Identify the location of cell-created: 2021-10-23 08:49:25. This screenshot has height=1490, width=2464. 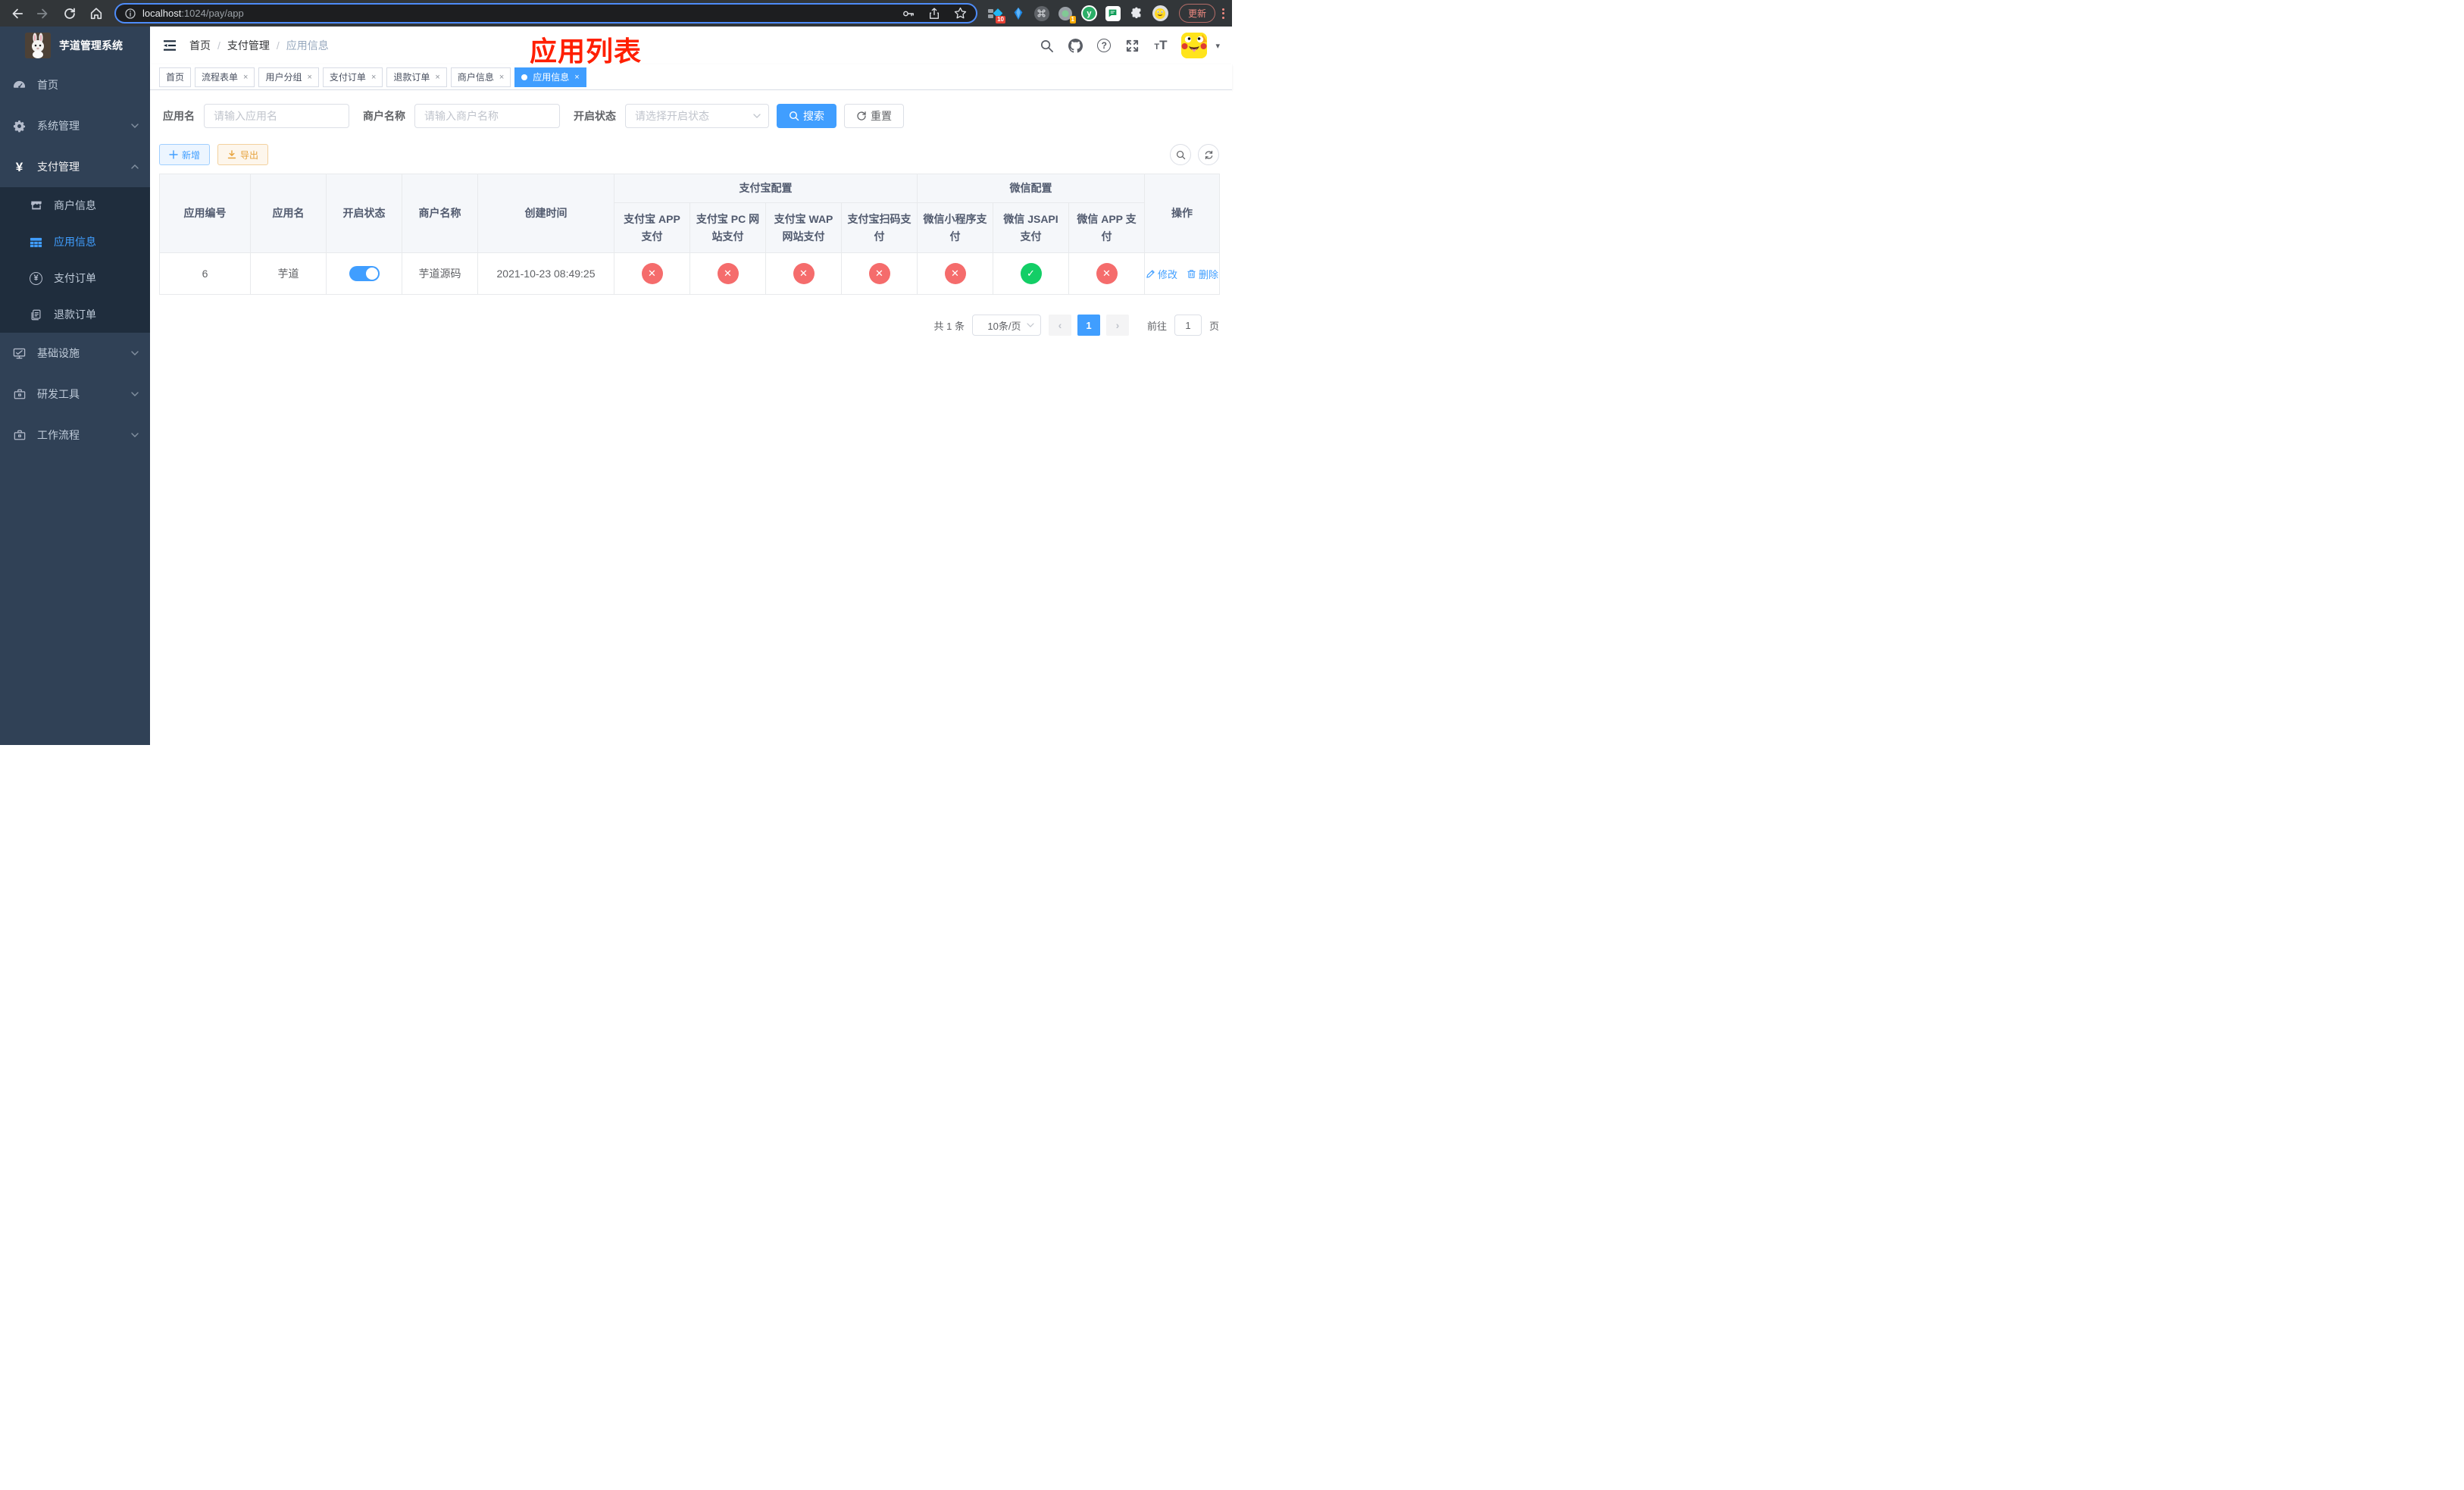
(545, 274).